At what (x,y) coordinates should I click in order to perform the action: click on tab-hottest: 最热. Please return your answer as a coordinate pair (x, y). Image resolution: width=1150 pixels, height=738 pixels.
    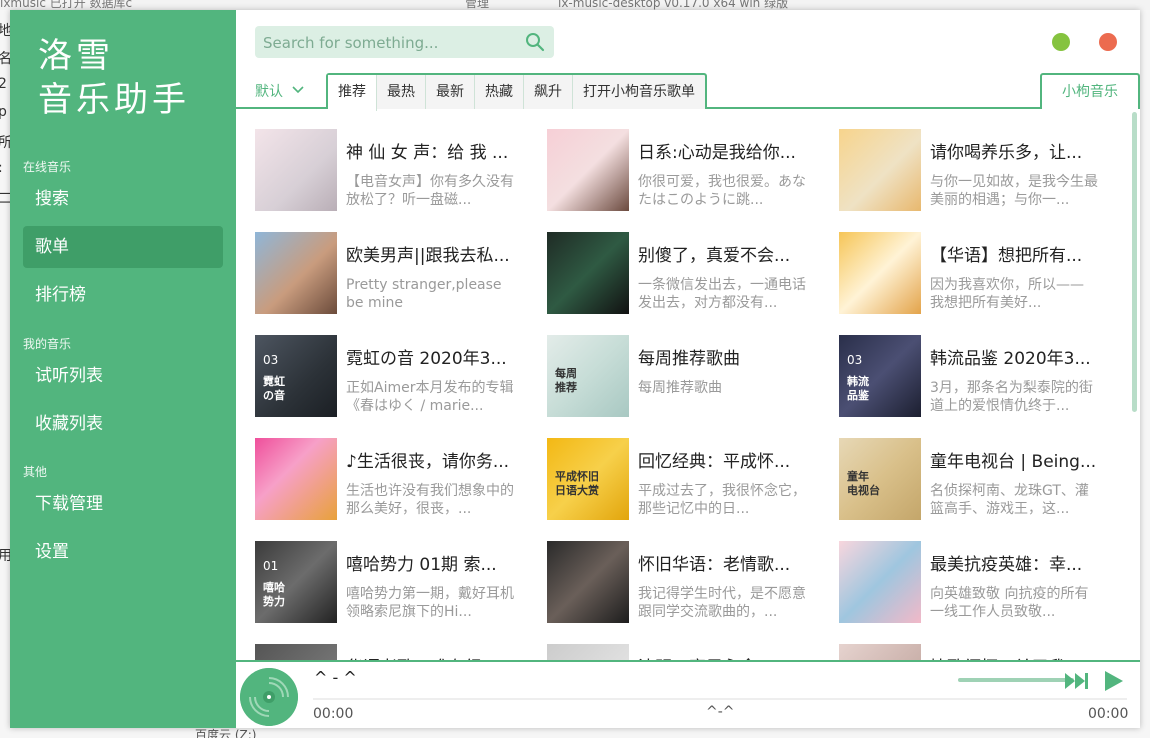
    Looking at the image, I should click on (401, 92).